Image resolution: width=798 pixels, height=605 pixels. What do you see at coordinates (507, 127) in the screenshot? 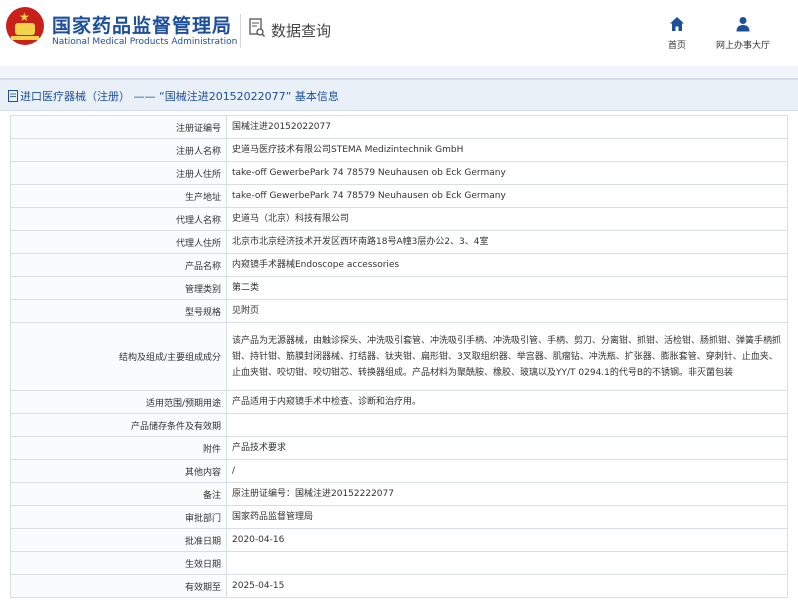
I see `field-value: 国械注进20152022077` at bounding box center [507, 127].